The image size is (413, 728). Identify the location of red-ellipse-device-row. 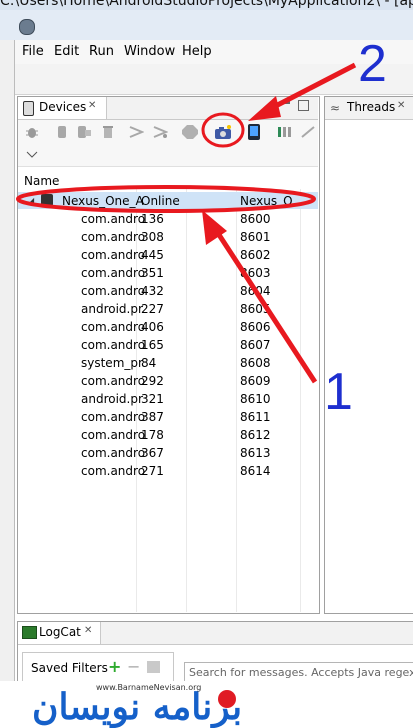
(166, 199).